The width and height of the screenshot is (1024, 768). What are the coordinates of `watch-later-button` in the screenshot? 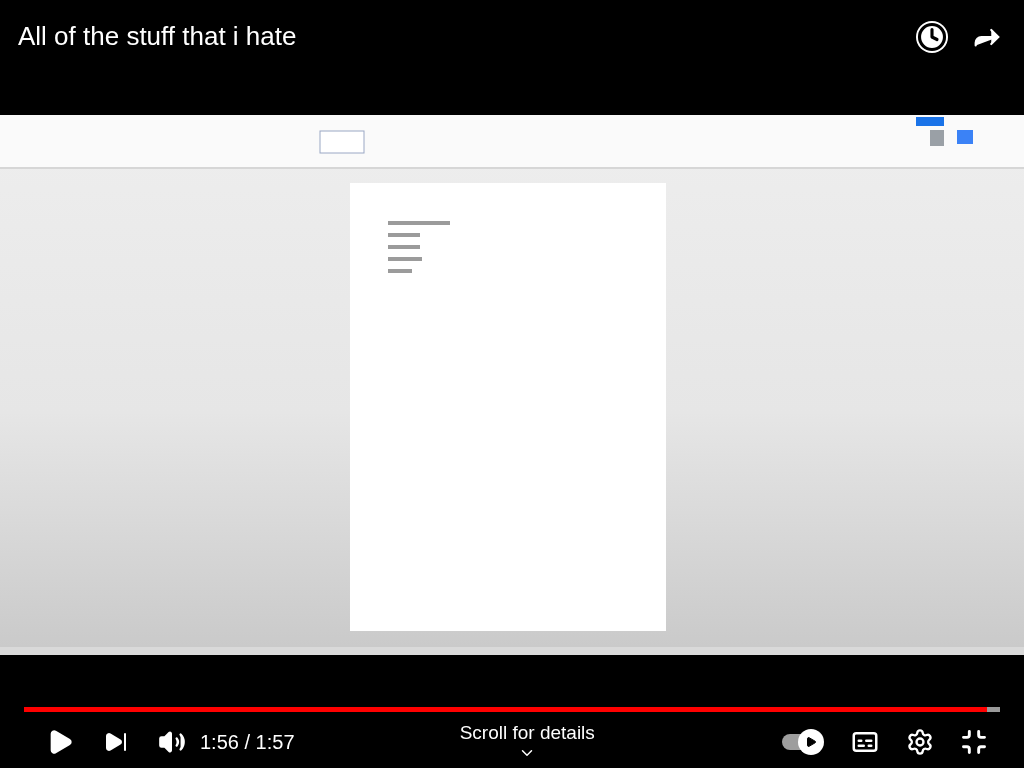 It's located at (932, 37).